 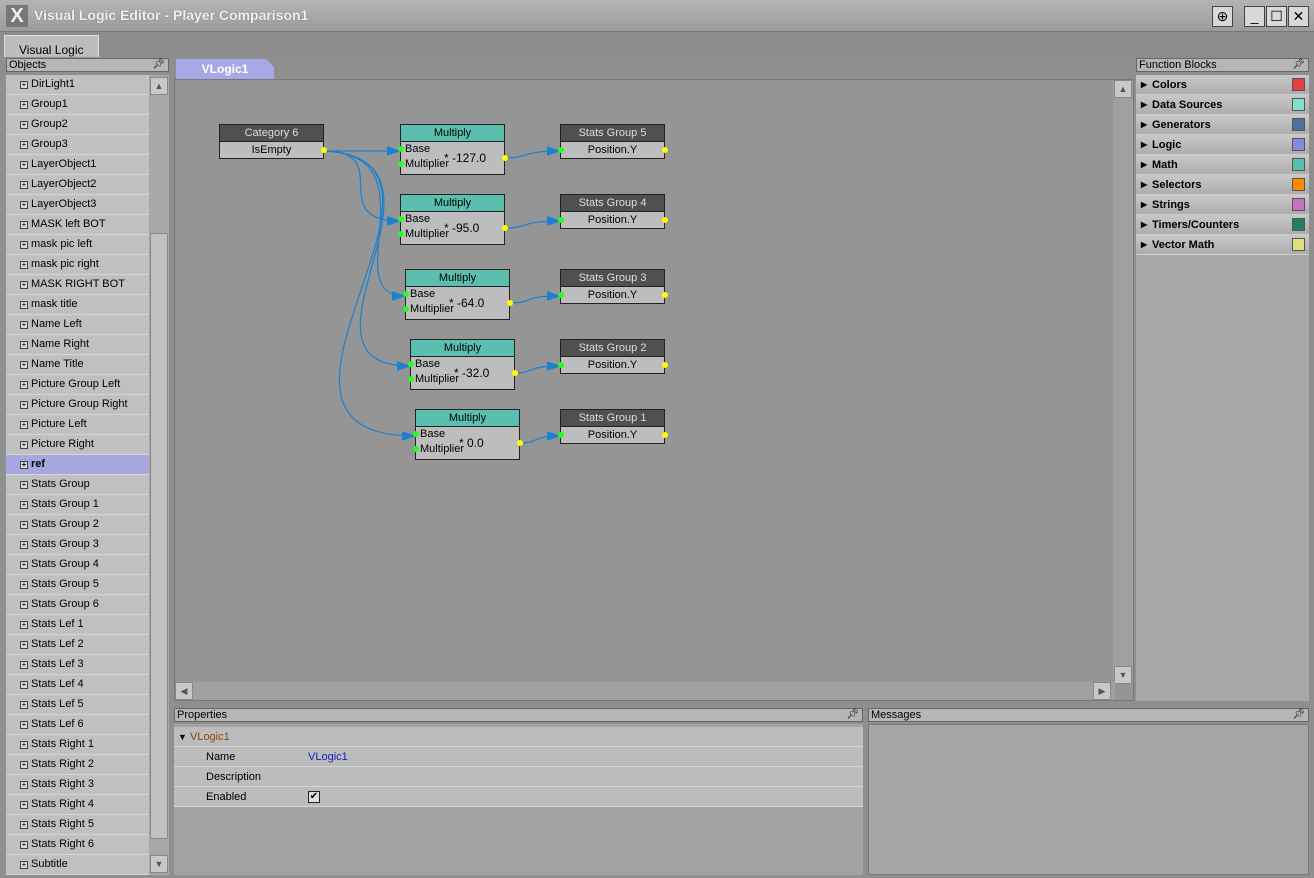 I want to click on object-item: + Stats Lef 2, so click(x=77, y=645).